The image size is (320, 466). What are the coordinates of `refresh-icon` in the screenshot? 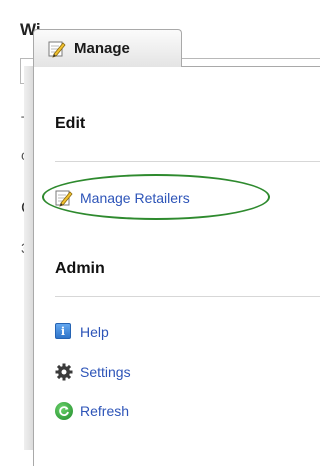 It's located at (64, 411).